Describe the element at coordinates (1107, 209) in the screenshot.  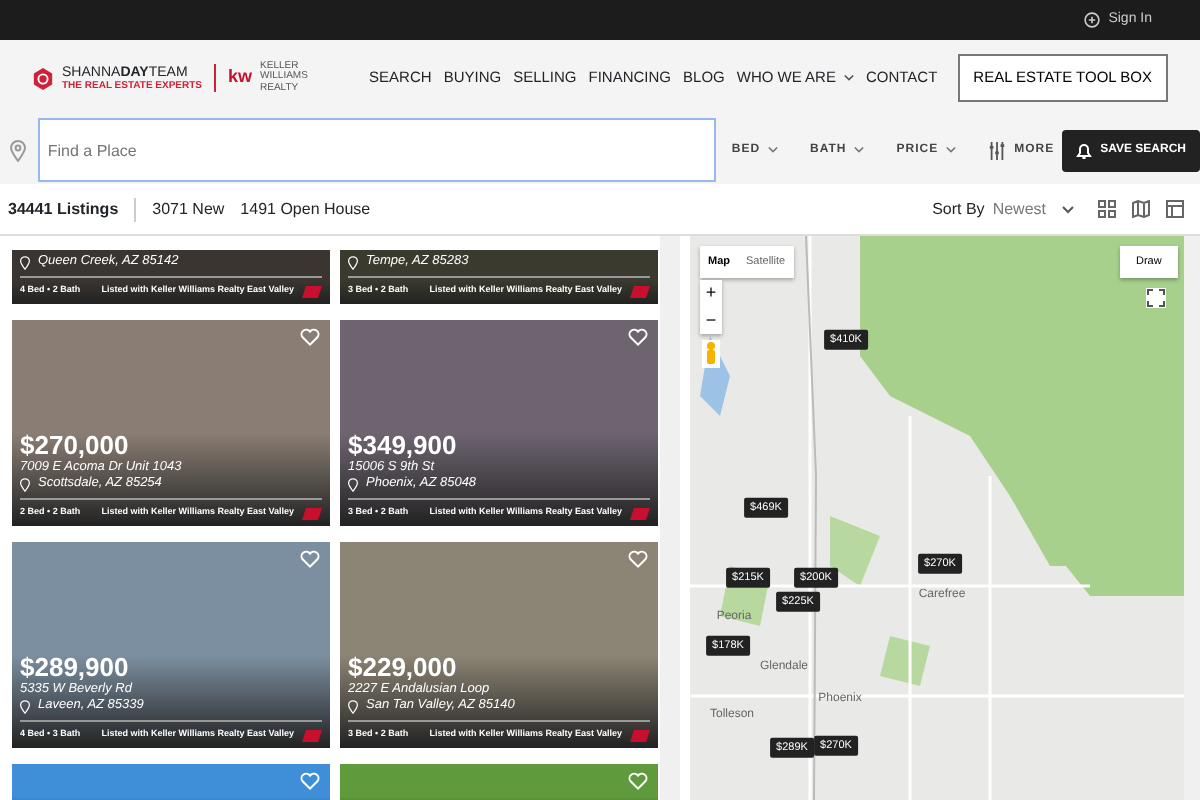
I see `grid-view-icon` at that location.